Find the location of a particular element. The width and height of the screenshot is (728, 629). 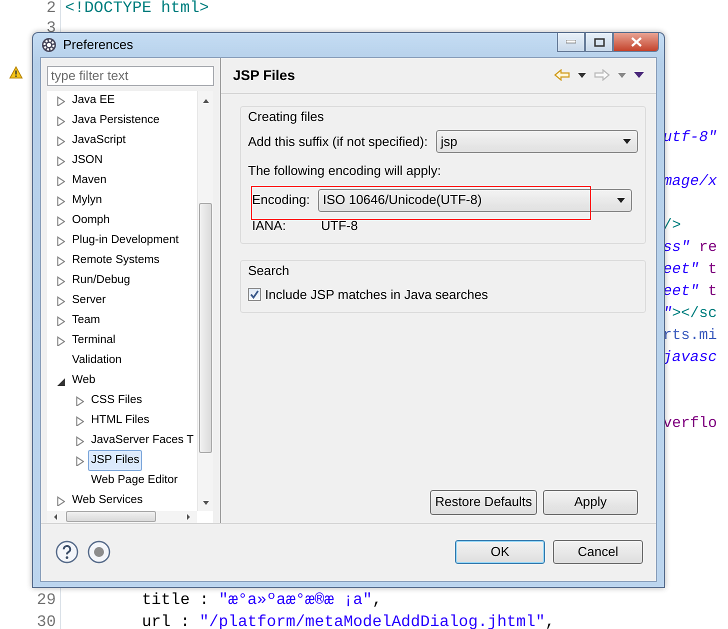

code-line: title : "æ°a»ºaæ°æ®æ ¡a", is located at coordinates (261, 600).